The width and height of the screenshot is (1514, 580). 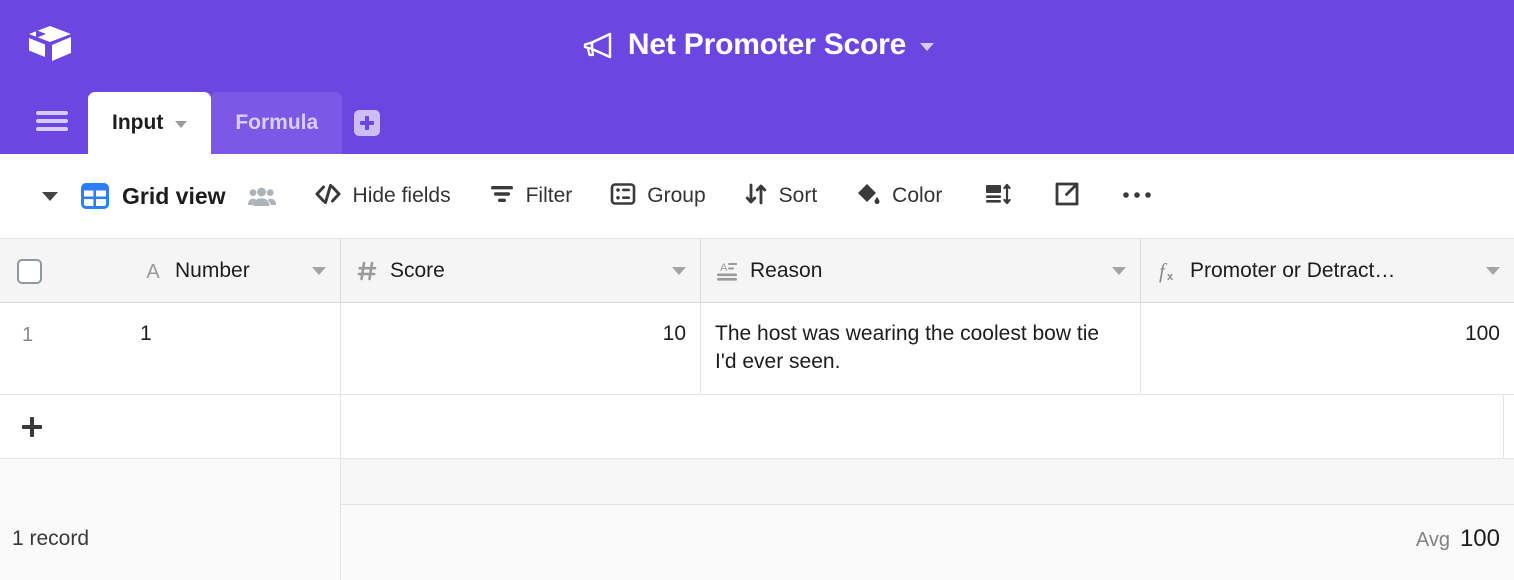 I want to click on megaphone-icon, so click(x=597, y=45).